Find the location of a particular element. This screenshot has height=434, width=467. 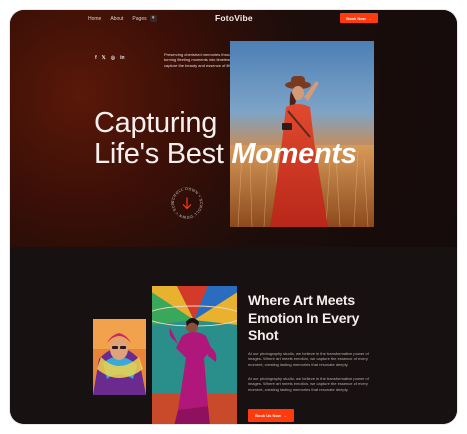

headline-emphasis: Moments is located at coordinates (294, 154).